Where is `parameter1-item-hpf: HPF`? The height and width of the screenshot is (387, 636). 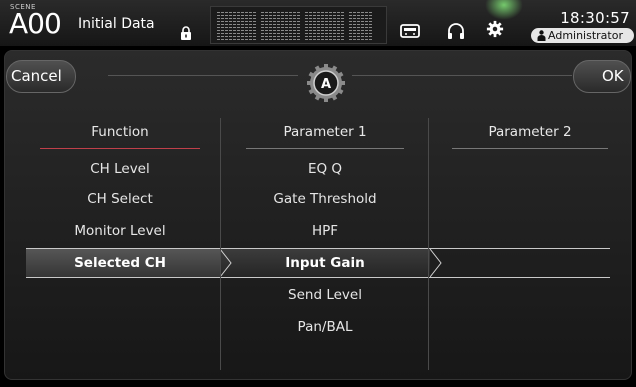 parameter1-item-hpf: HPF is located at coordinates (325, 231).